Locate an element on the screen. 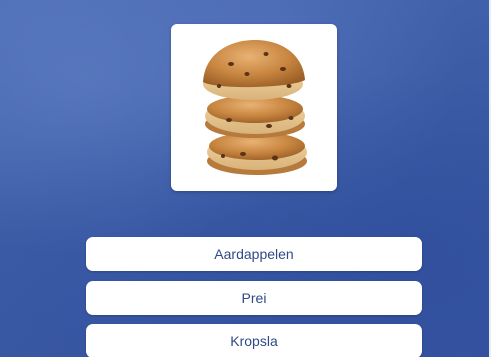 This screenshot has height=357, width=491. answer-button-1: Aardappelen is located at coordinates (254, 254).